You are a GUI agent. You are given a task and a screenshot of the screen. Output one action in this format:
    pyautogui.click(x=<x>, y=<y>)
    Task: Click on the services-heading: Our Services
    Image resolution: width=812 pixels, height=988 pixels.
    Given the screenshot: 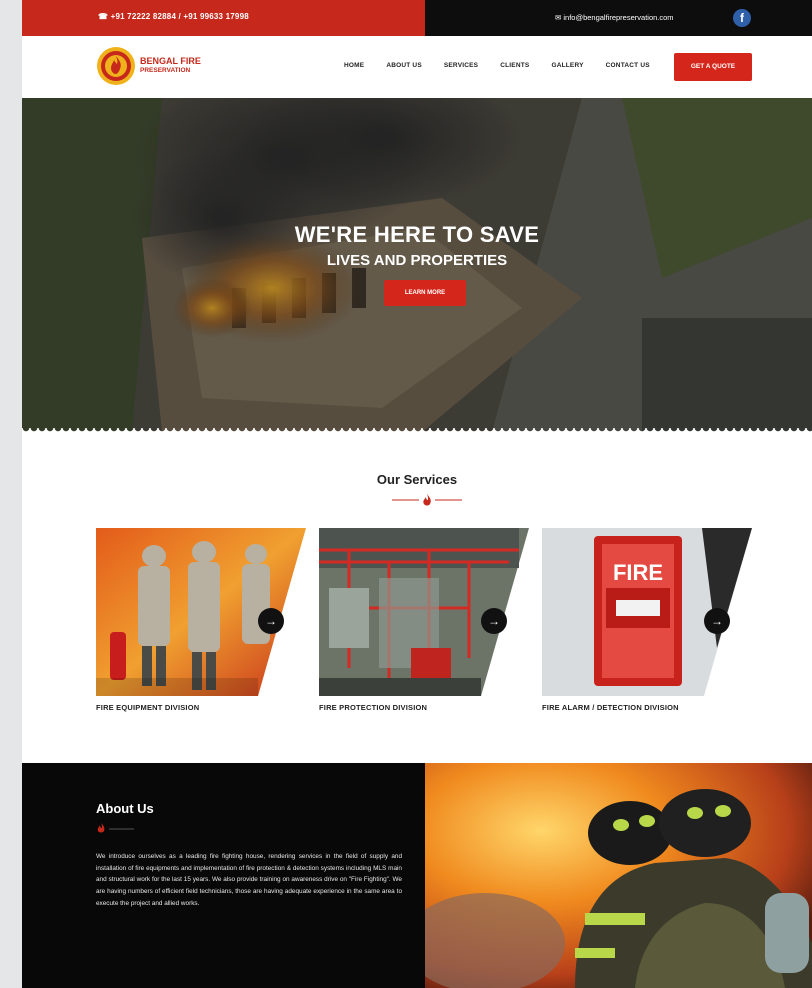 What is the action you would take?
    pyautogui.click(x=417, y=479)
    